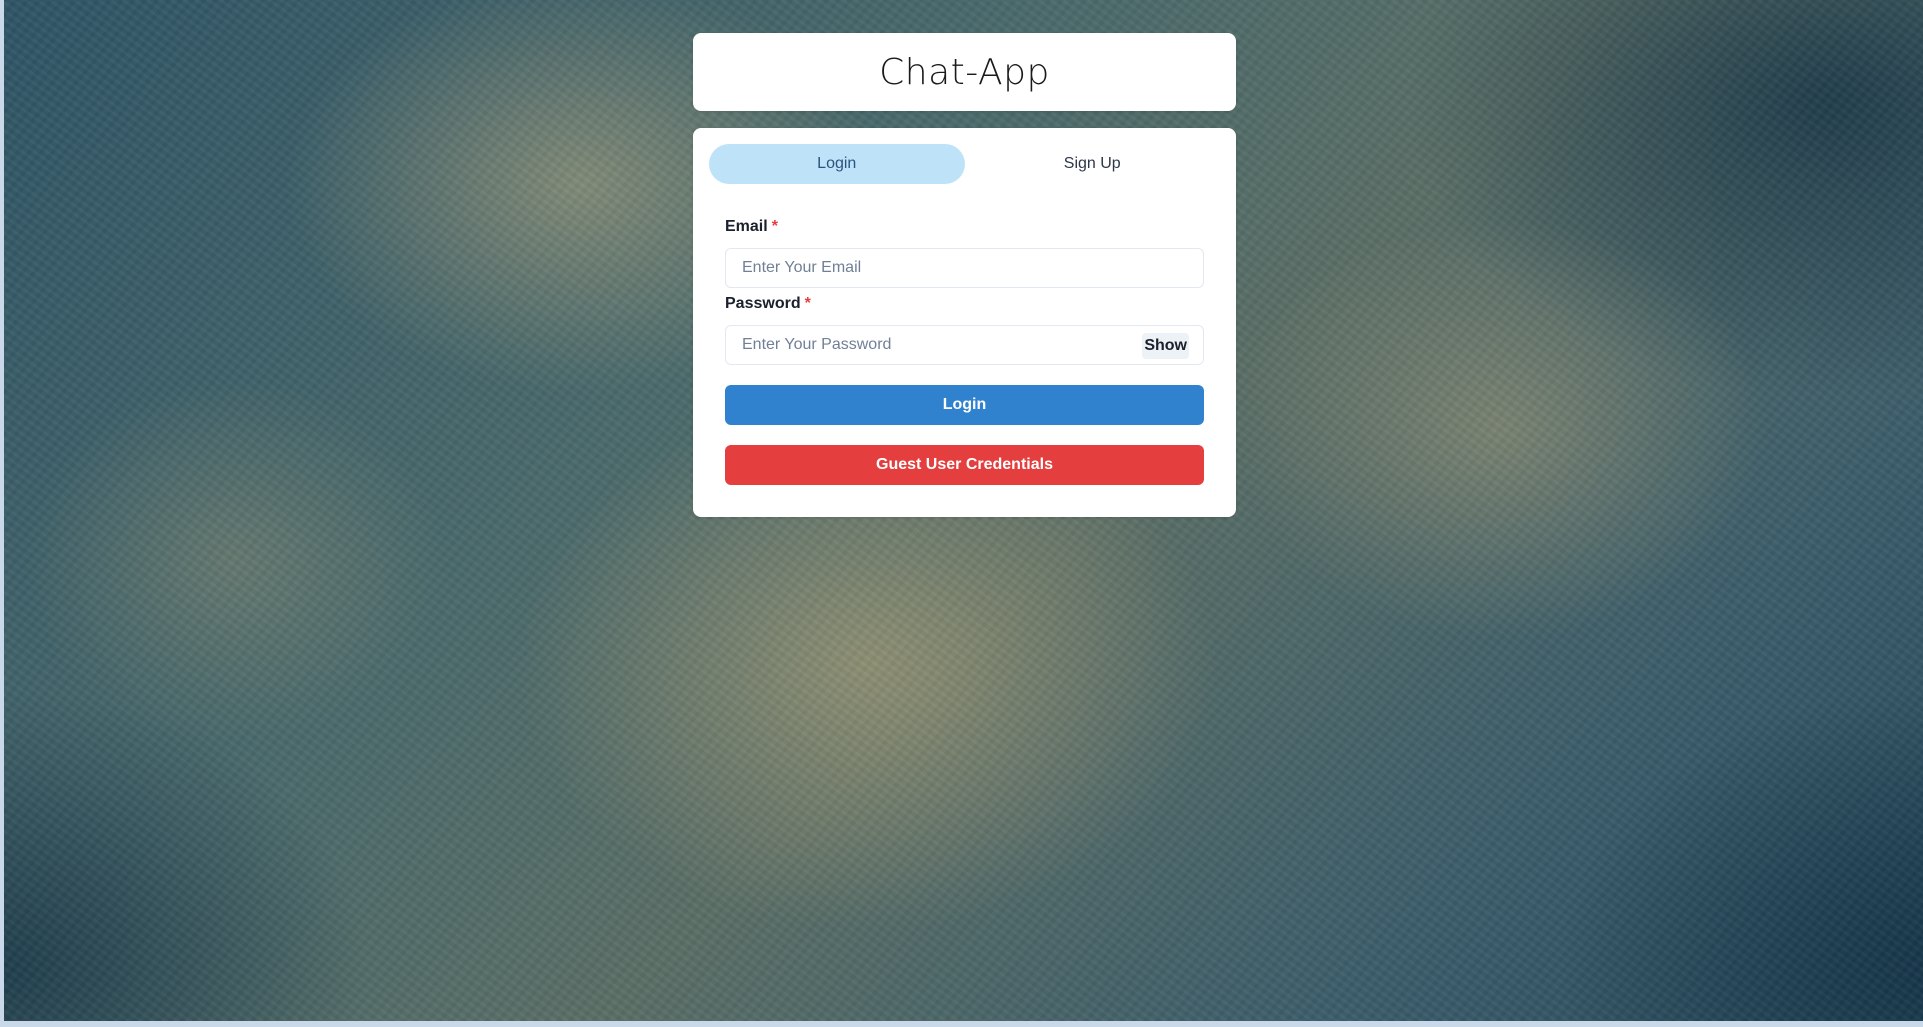  I want to click on app-title: Chat-App, so click(964, 72).